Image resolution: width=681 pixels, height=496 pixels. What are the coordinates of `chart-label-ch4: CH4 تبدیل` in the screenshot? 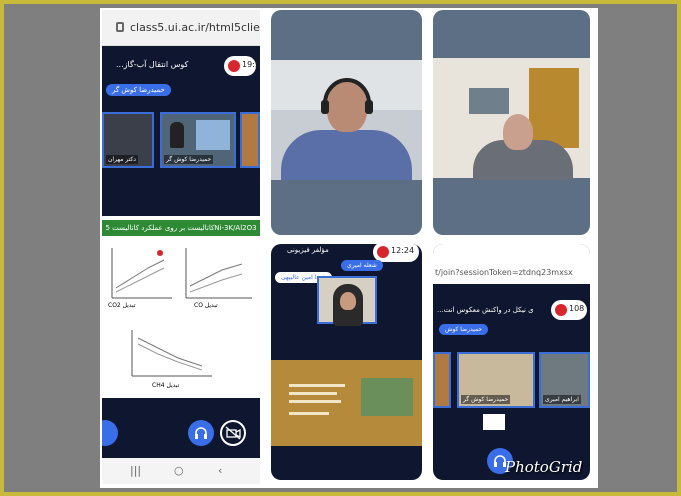 It's located at (166, 385).